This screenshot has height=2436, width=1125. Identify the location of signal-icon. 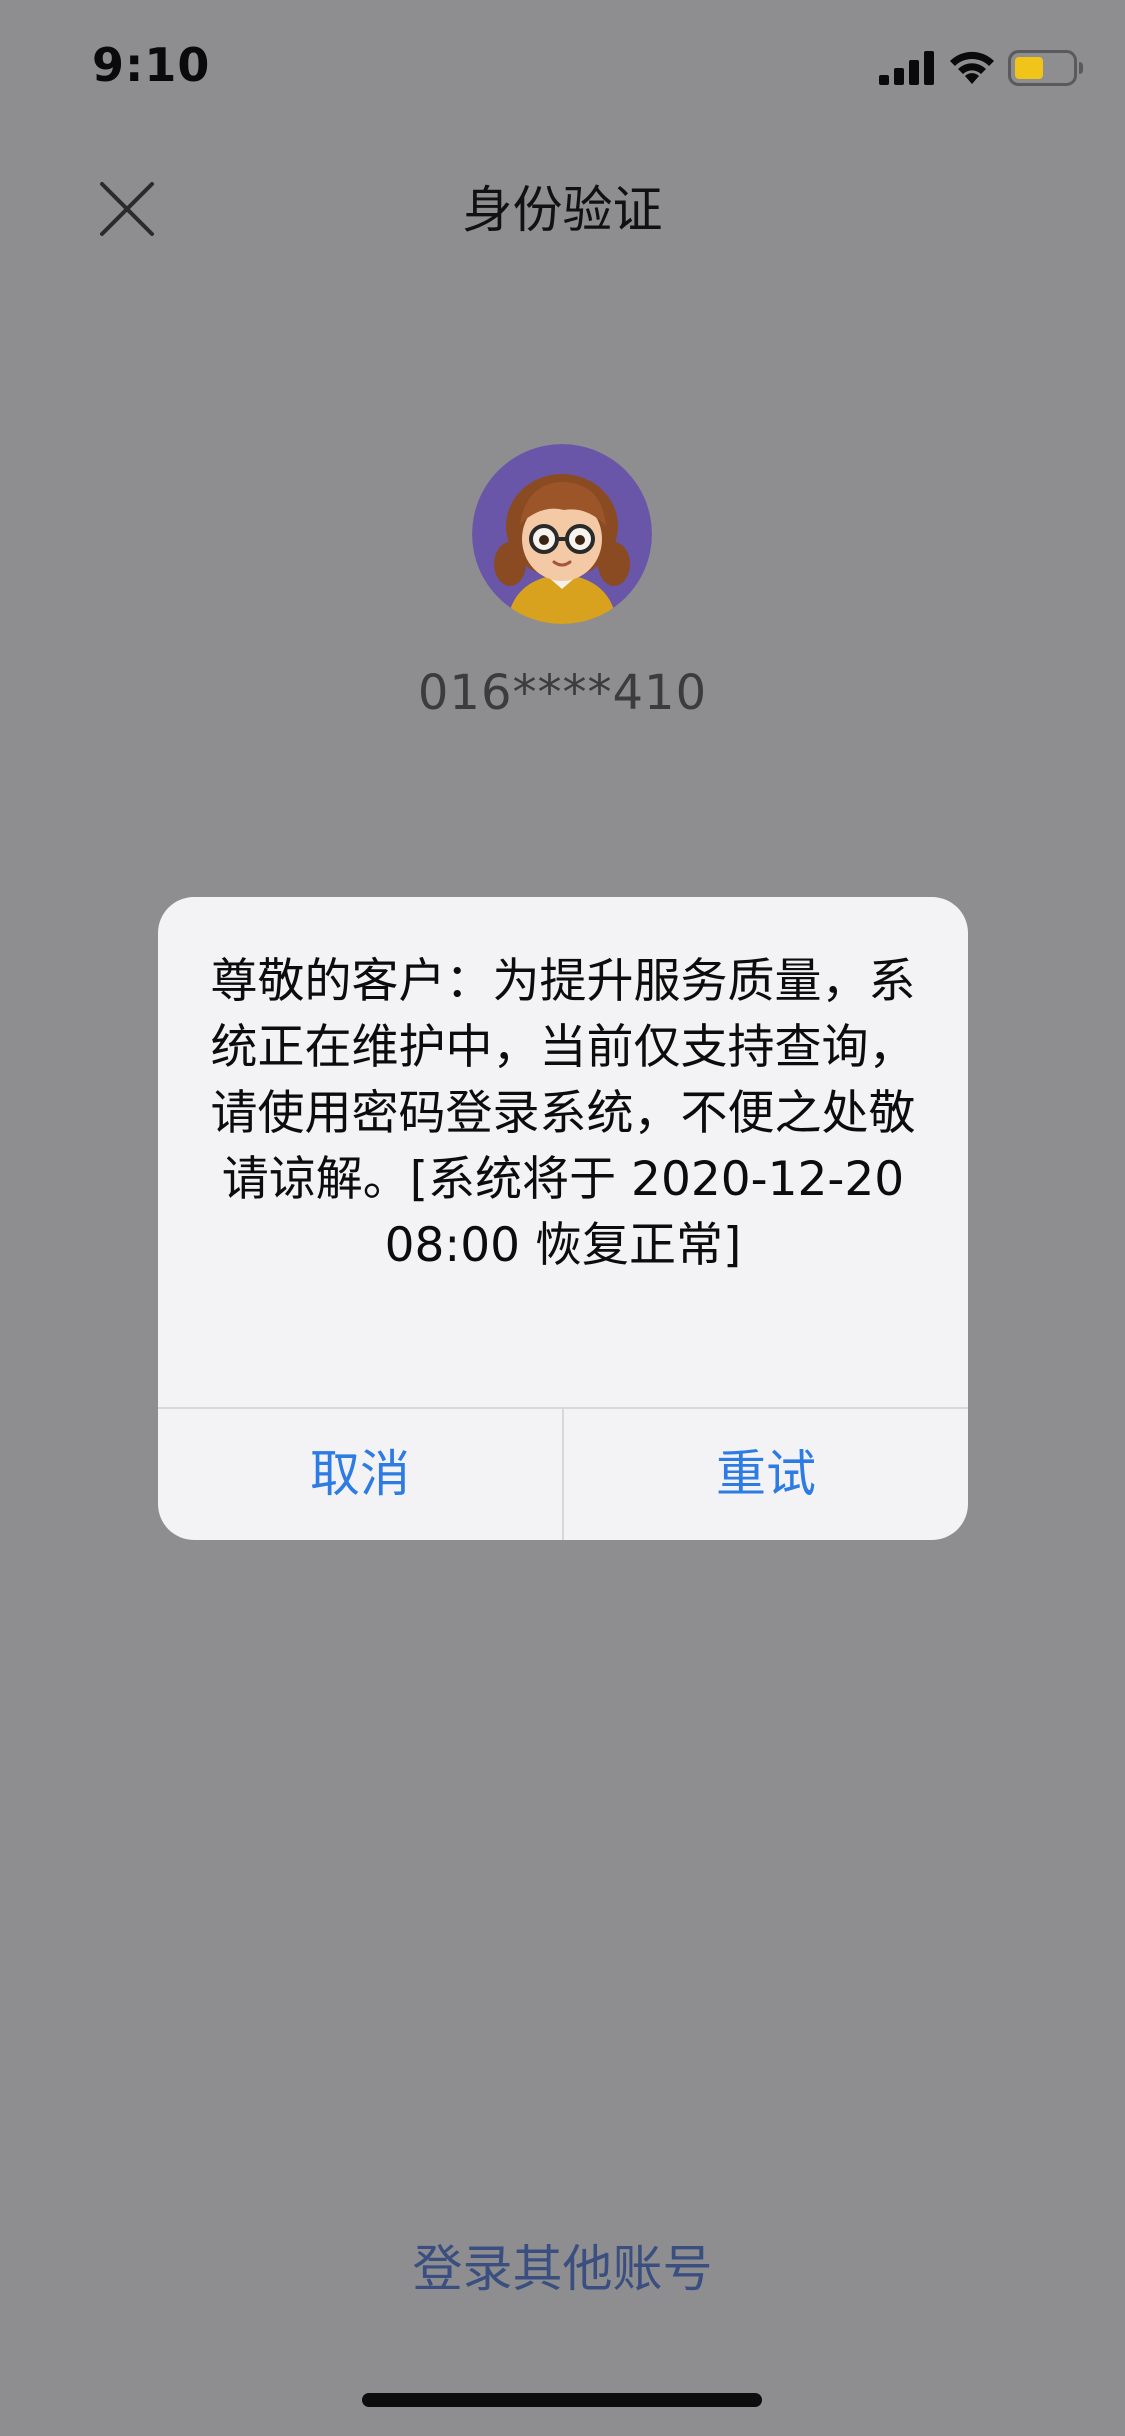
(906, 68).